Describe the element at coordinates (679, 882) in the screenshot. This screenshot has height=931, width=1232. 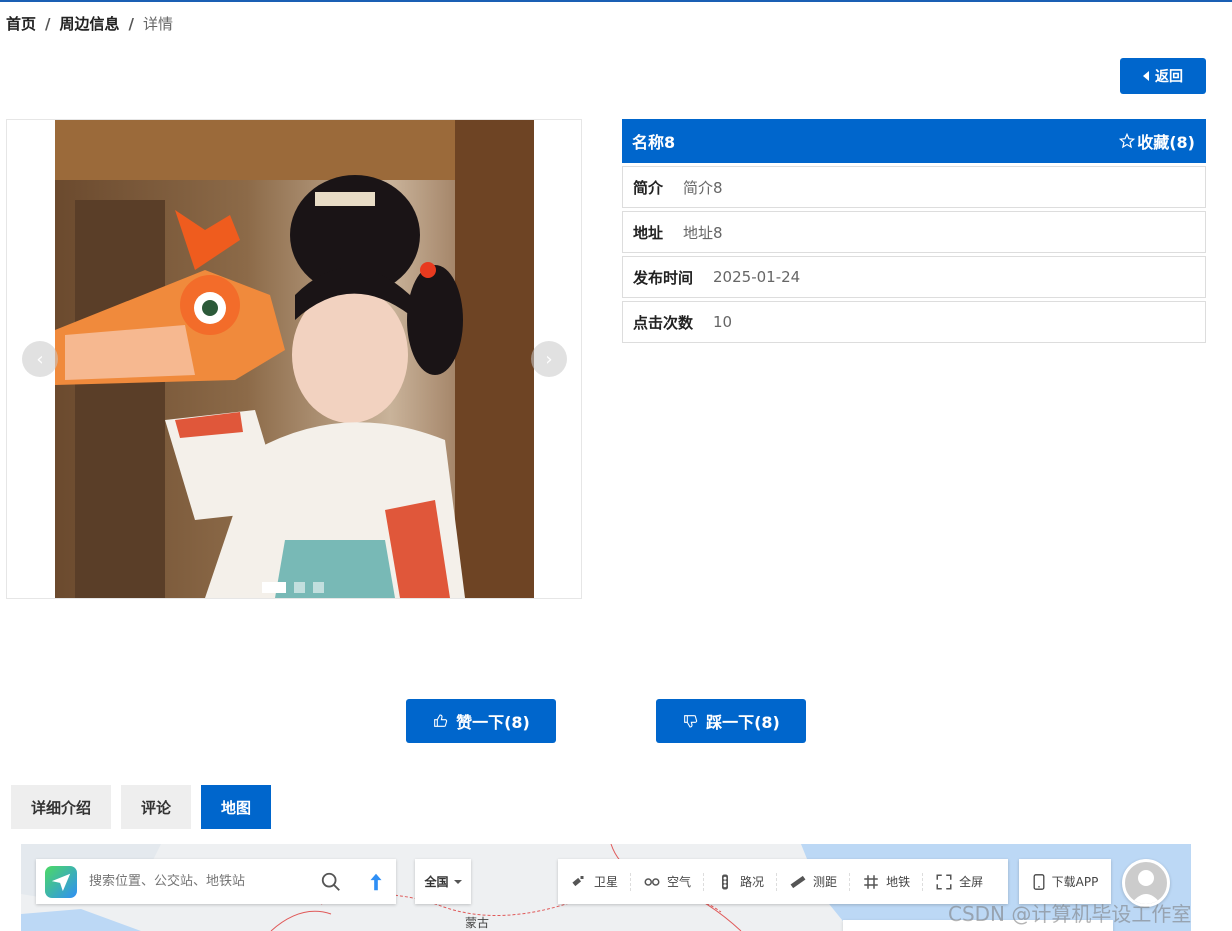
I see `tool-label: 空气` at that location.